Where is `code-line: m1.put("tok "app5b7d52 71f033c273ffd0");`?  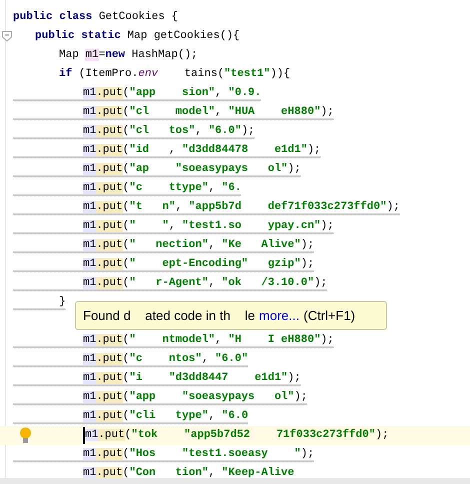 code-line: m1.put("tok "app5b7d52 71f033c273ffd0"); is located at coordinates (237, 435).